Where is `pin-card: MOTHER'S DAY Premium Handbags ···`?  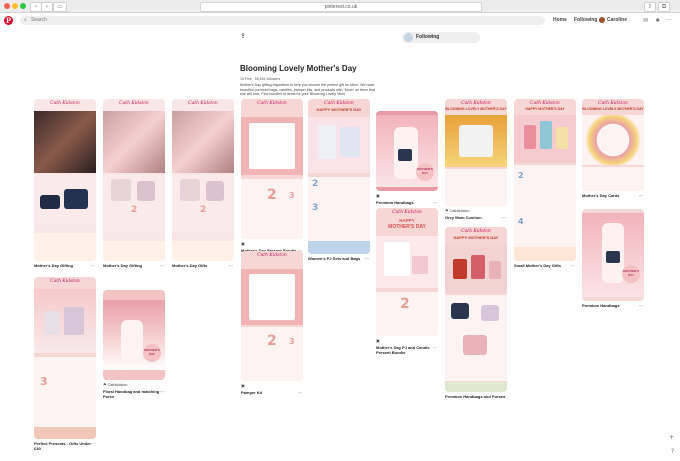
pin-card: MOTHER'S DAY Premium Handbags ··· is located at coordinates (613, 258).